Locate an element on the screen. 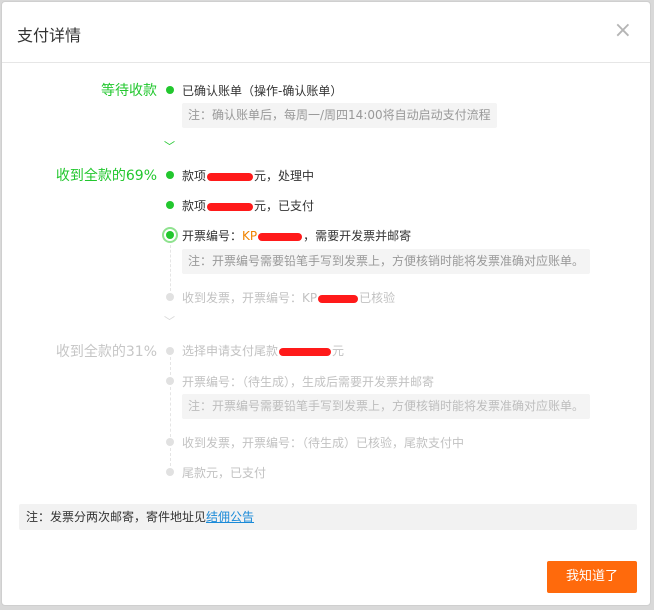 This screenshot has width=654, height=610. stage-label-31: 收到全款的31% is located at coordinates (106, 352).